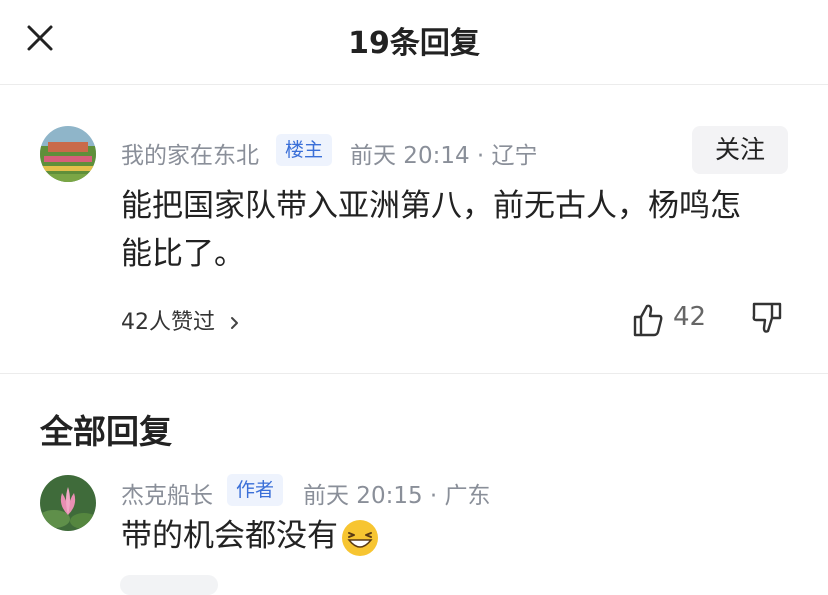 The height and width of the screenshot is (595, 828). Describe the element at coordinates (360, 537) in the screenshot. I see `laughing-emoji-icon` at that location.